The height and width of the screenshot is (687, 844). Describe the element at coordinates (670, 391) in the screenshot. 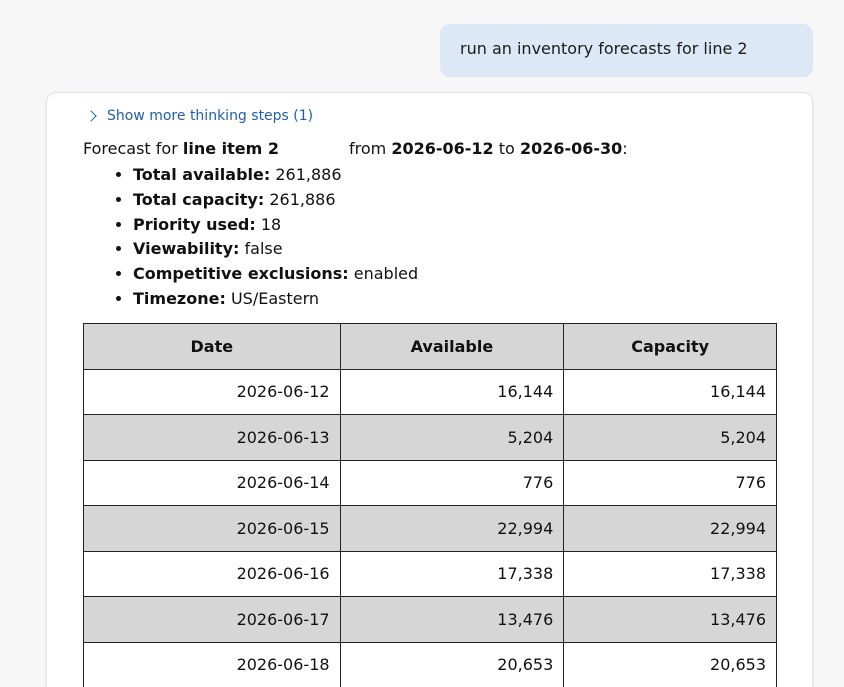

I see `cell-capacity: 16,144` at that location.